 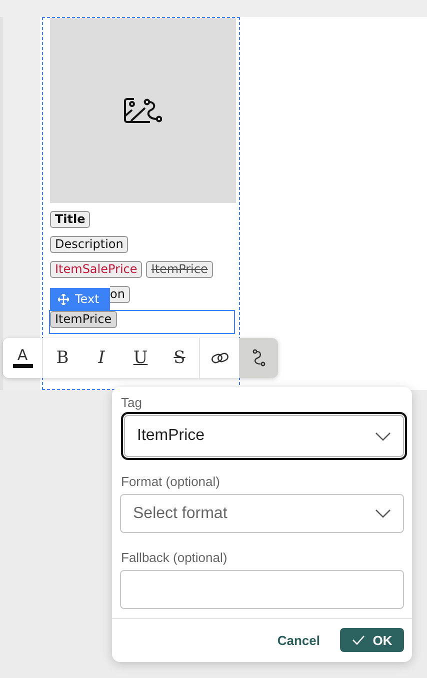 I want to click on input-field, so click(x=262, y=589).